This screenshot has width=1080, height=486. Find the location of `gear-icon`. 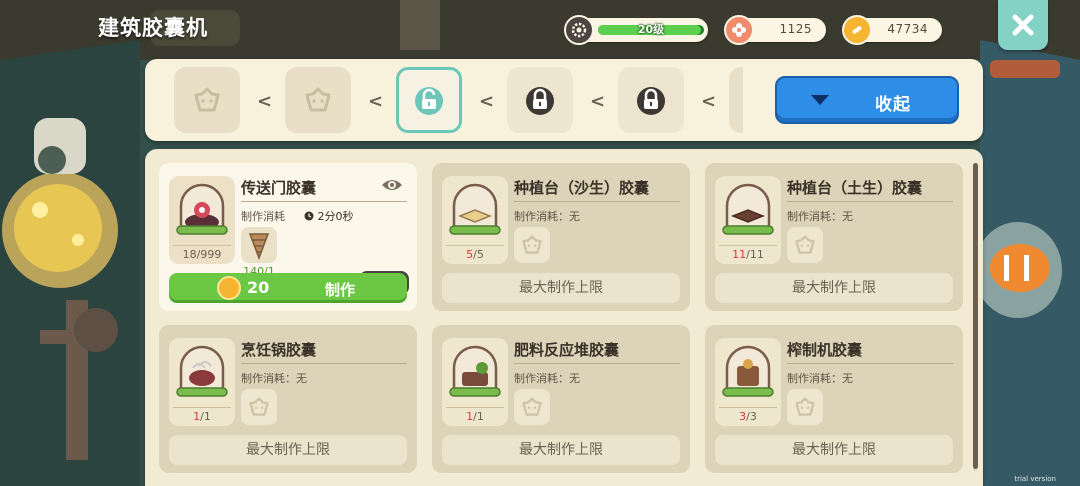

gear-icon is located at coordinates (579, 30).